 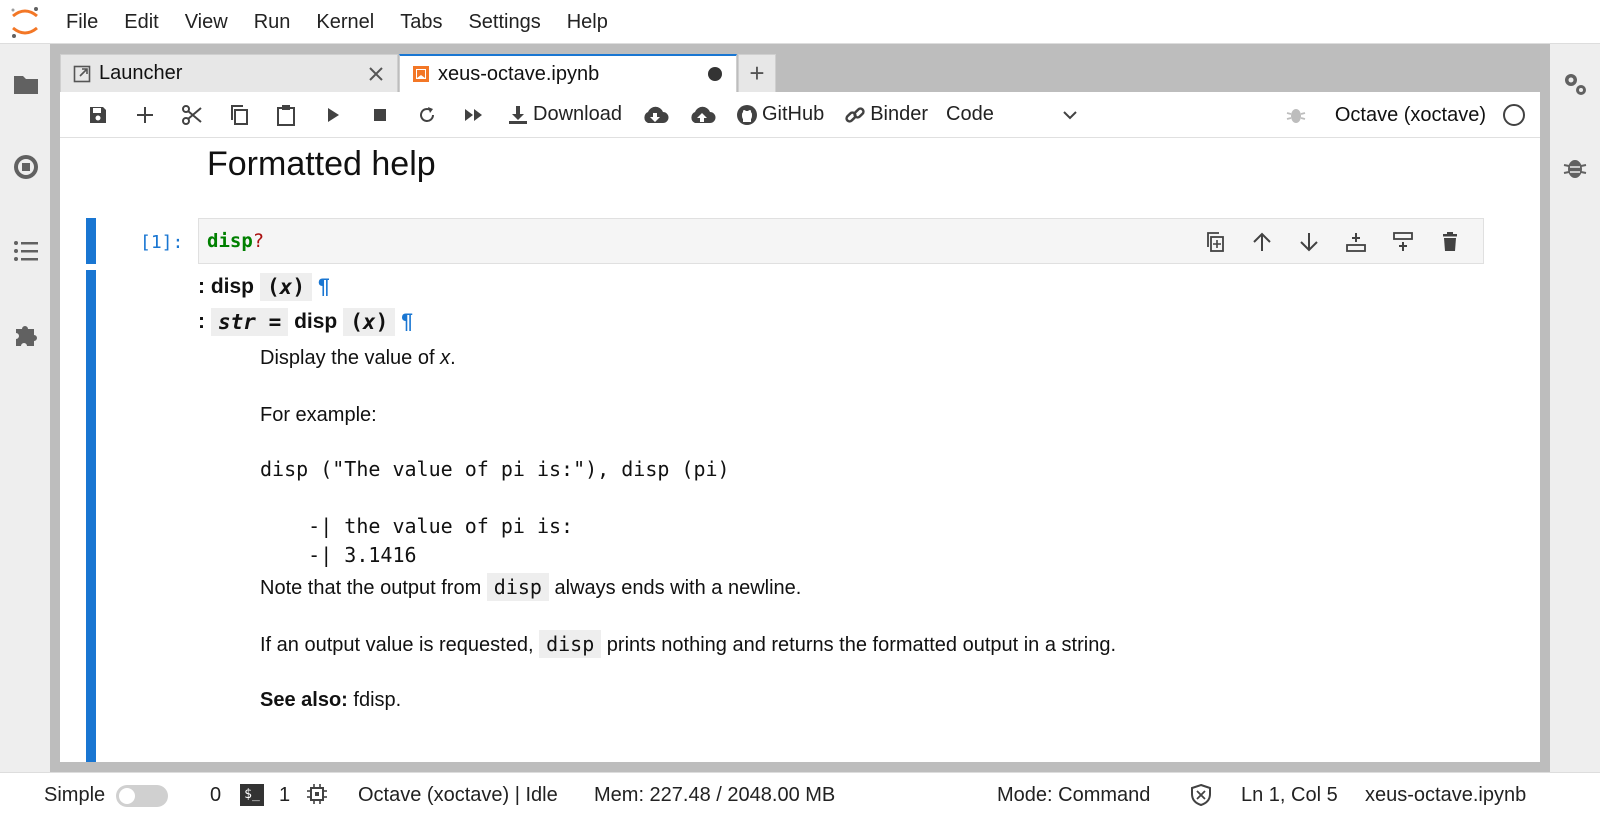 What do you see at coordinates (421, 74) in the screenshot?
I see `notebook-icon` at bounding box center [421, 74].